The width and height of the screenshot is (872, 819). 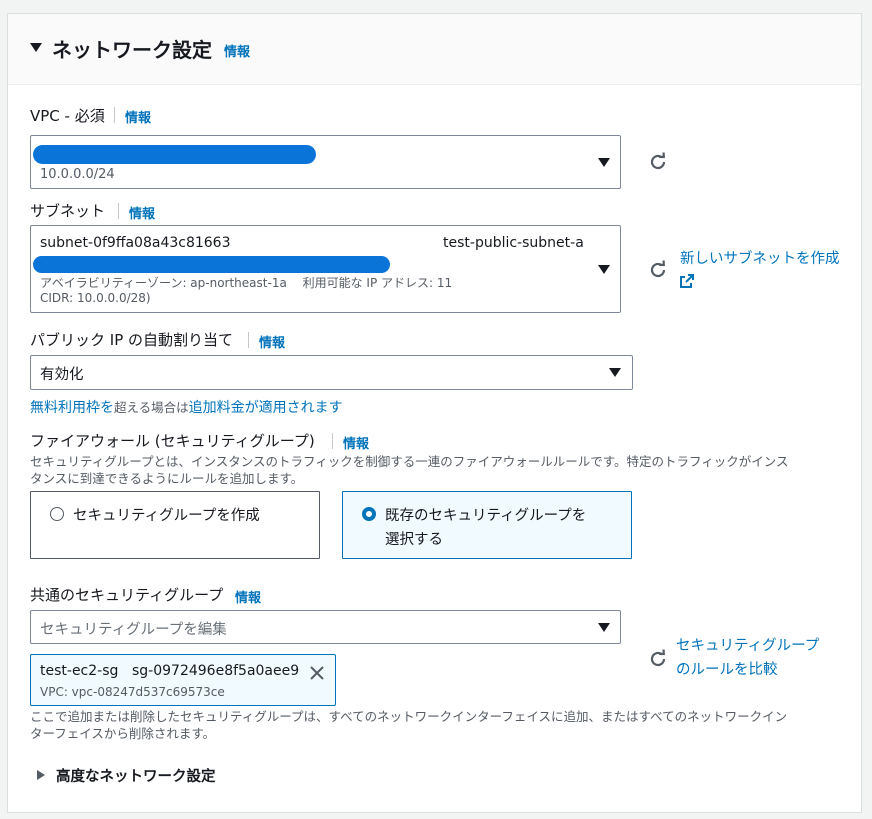 I want to click on radio-create-sg, so click(x=57, y=514).